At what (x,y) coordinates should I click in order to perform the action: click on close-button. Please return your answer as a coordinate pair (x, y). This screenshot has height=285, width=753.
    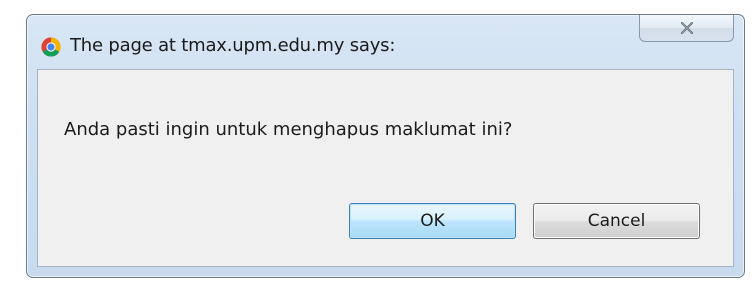
    Looking at the image, I should click on (686, 28).